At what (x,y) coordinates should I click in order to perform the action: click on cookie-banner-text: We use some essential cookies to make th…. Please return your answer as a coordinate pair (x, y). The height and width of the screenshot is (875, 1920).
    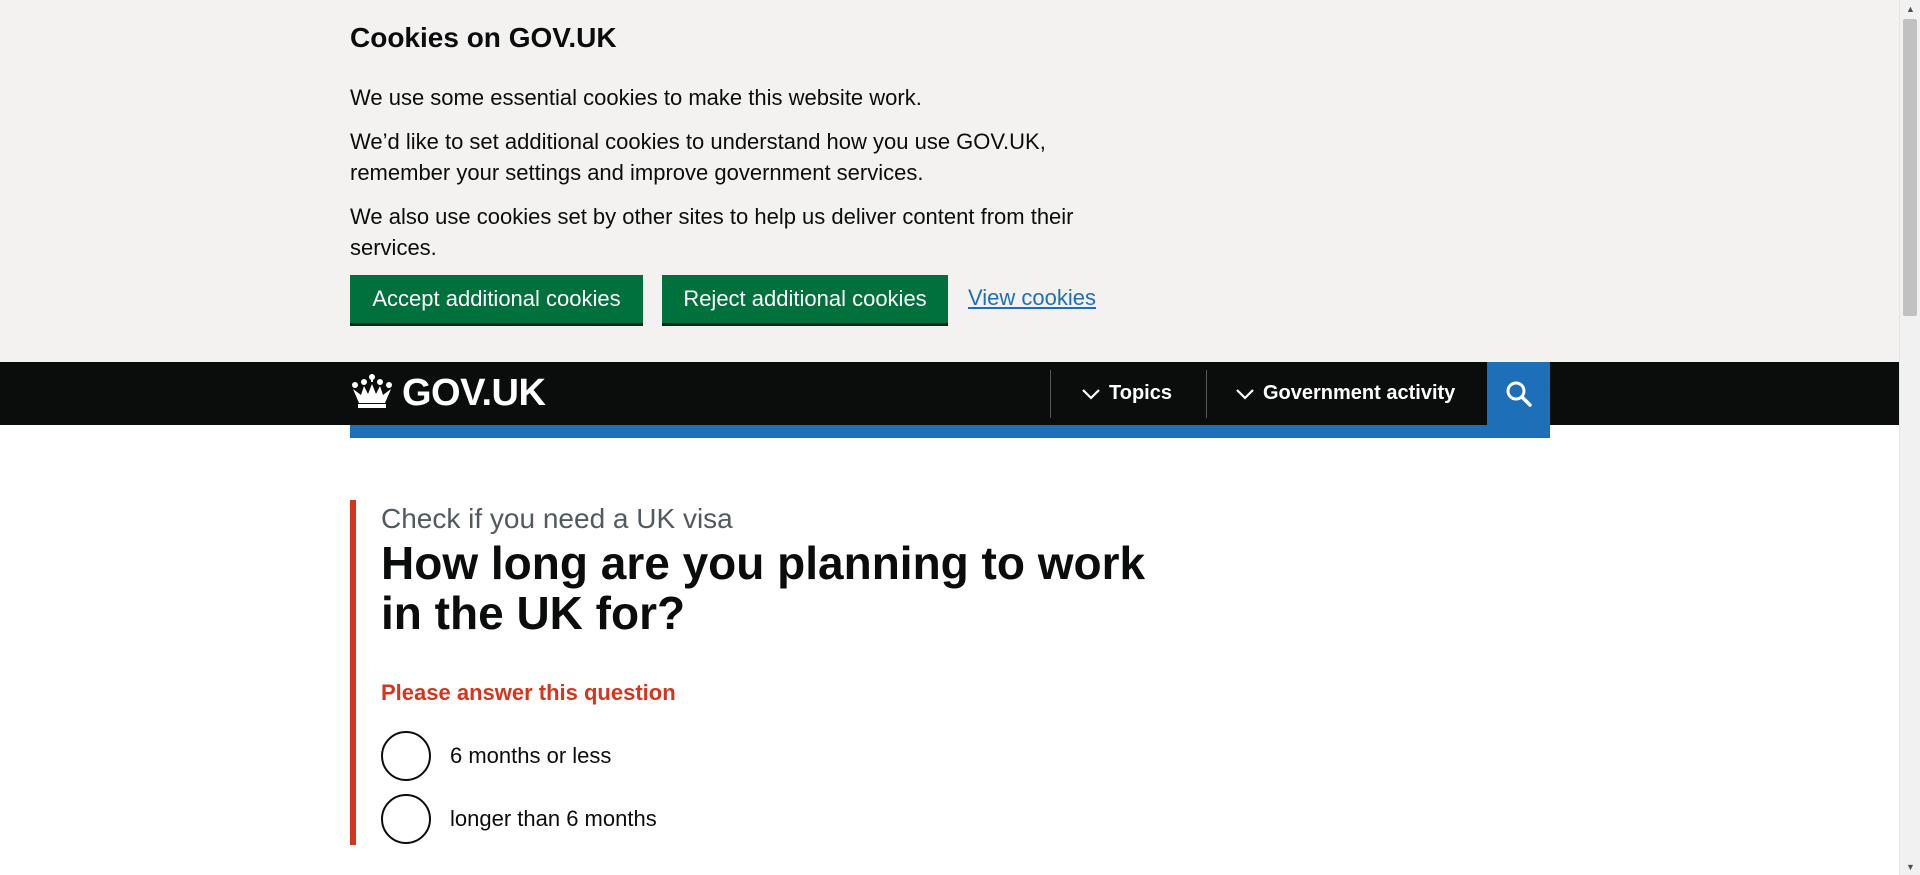
    Looking at the image, I should click on (636, 97).